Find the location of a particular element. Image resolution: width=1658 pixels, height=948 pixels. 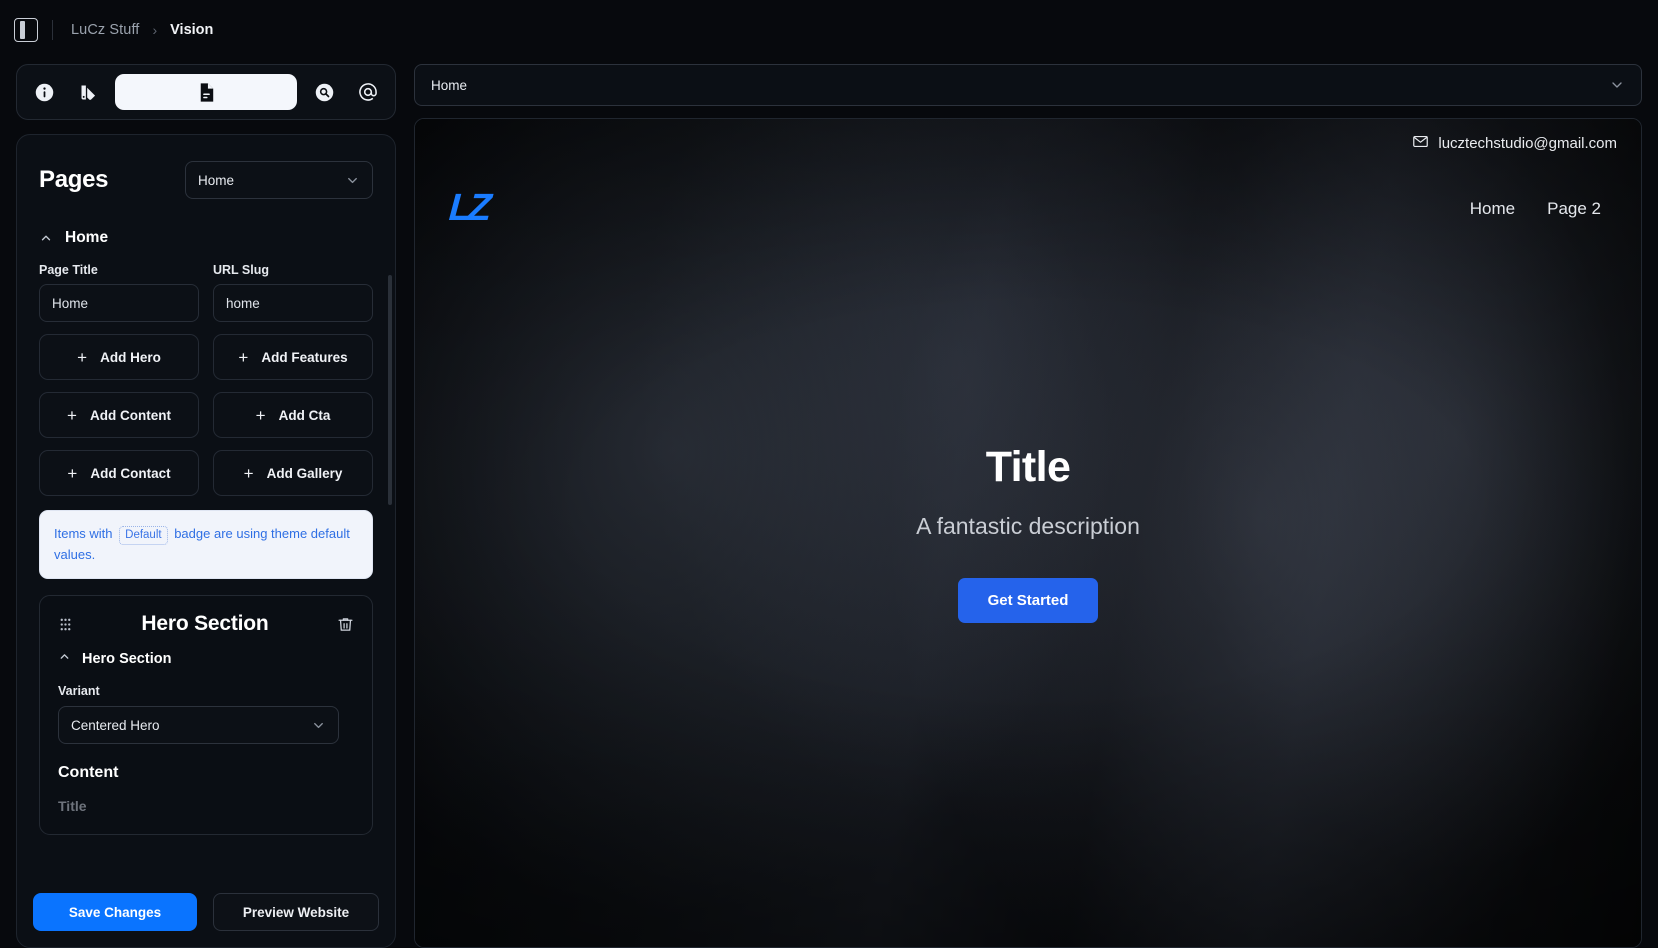

drag-handle-icon is located at coordinates (65, 624).